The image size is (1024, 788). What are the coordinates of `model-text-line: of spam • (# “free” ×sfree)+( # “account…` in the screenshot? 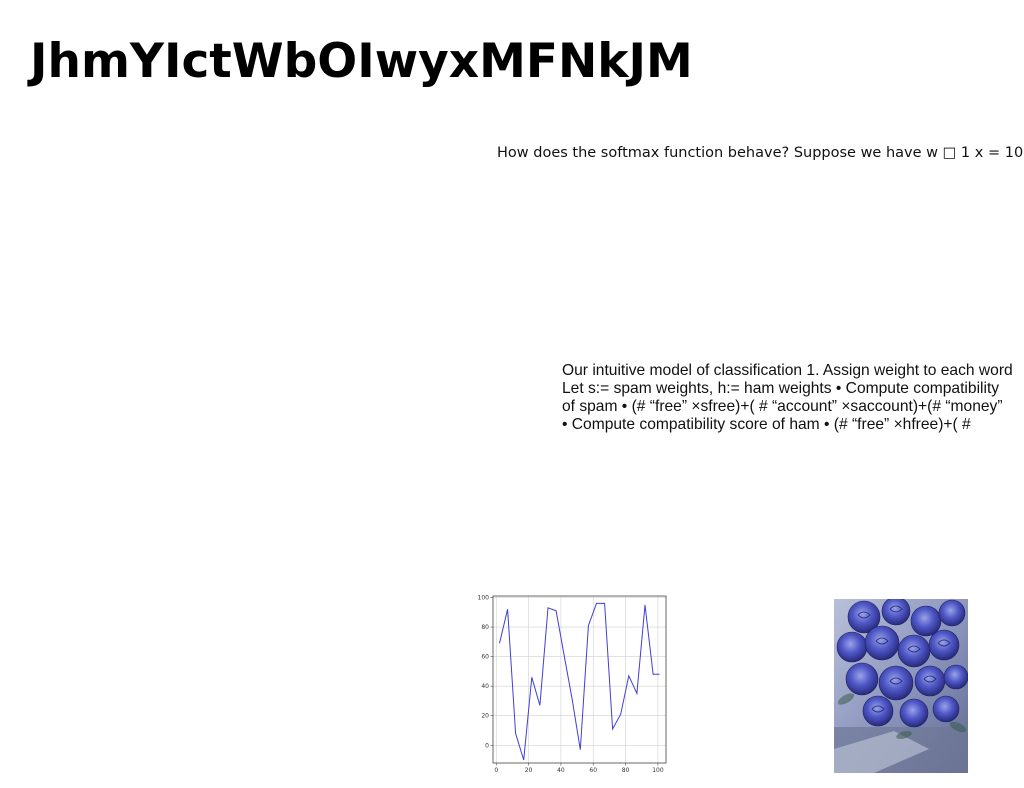 It's located at (782, 406).